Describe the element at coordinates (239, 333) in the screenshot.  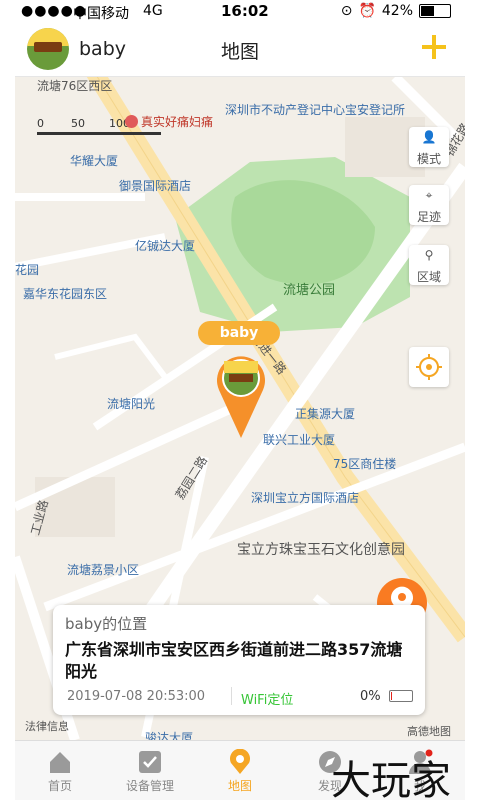
I see `device-marker-label: baby` at that location.